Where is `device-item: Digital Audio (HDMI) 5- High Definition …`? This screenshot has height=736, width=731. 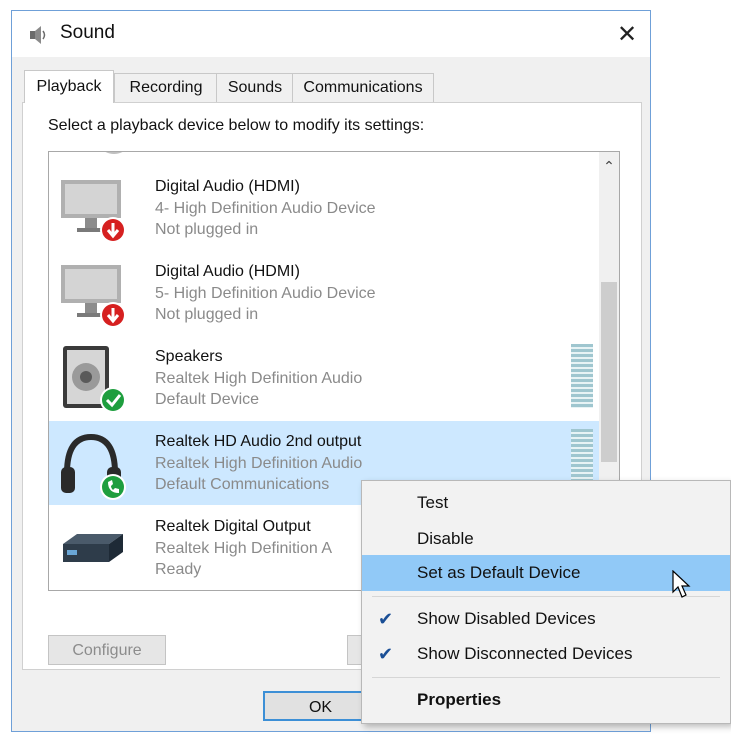 device-item: Digital Audio (HDMI) 5- High Definition … is located at coordinates (325, 293).